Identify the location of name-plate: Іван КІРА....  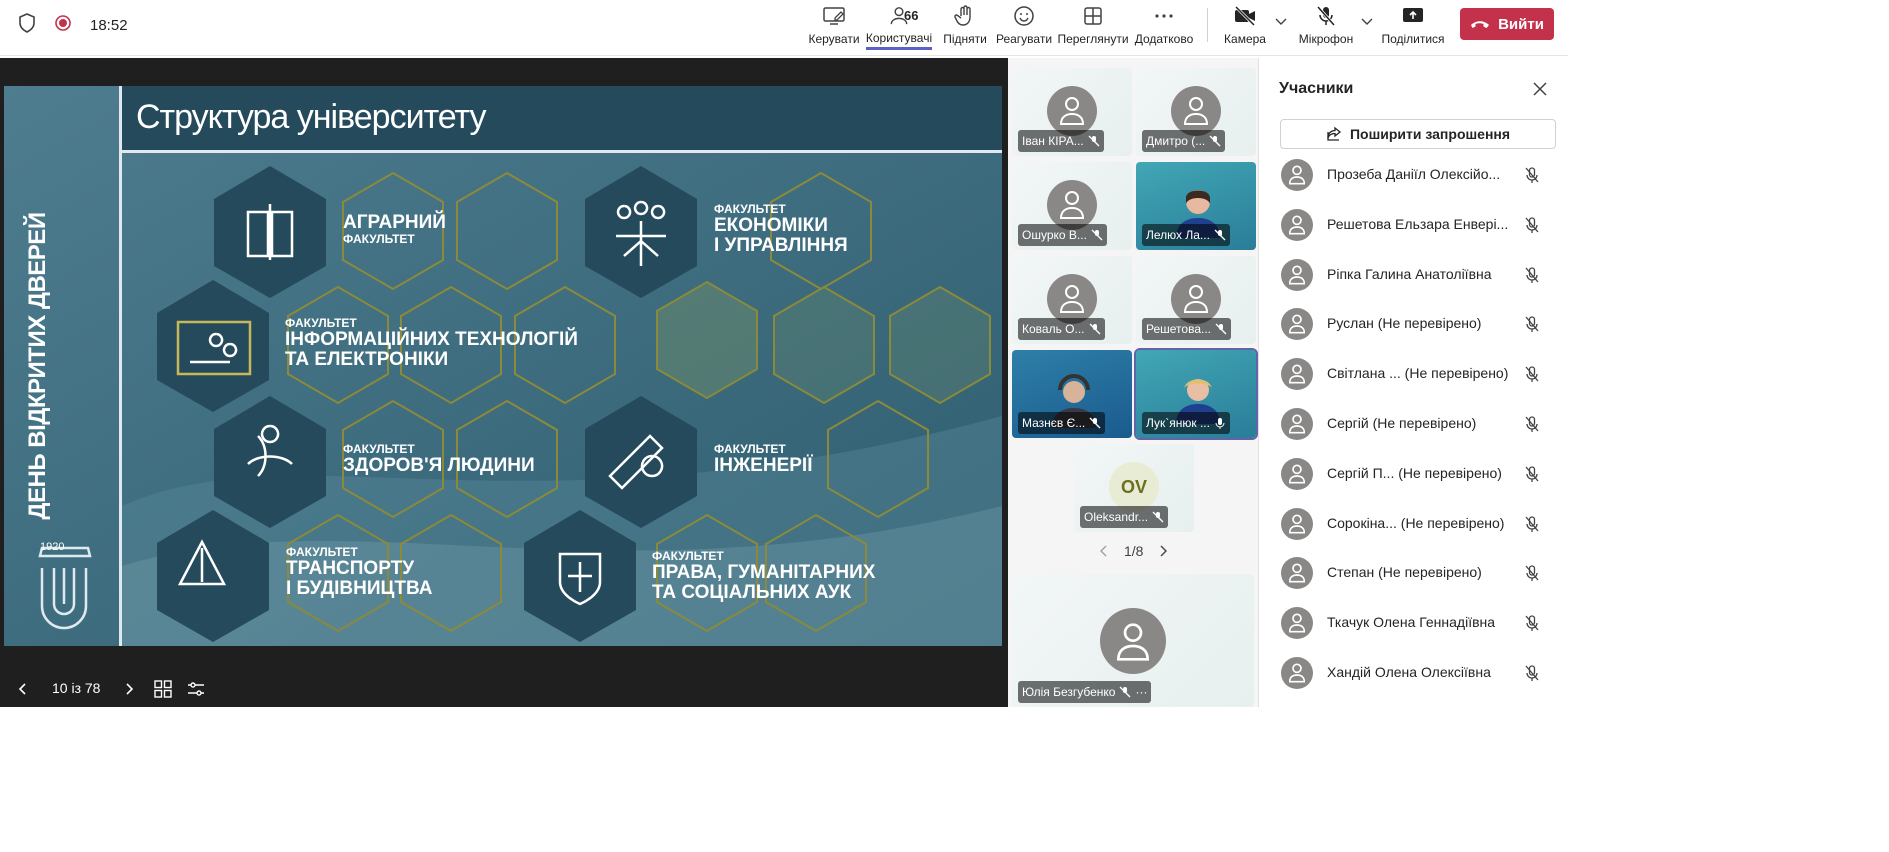
(1061, 141).